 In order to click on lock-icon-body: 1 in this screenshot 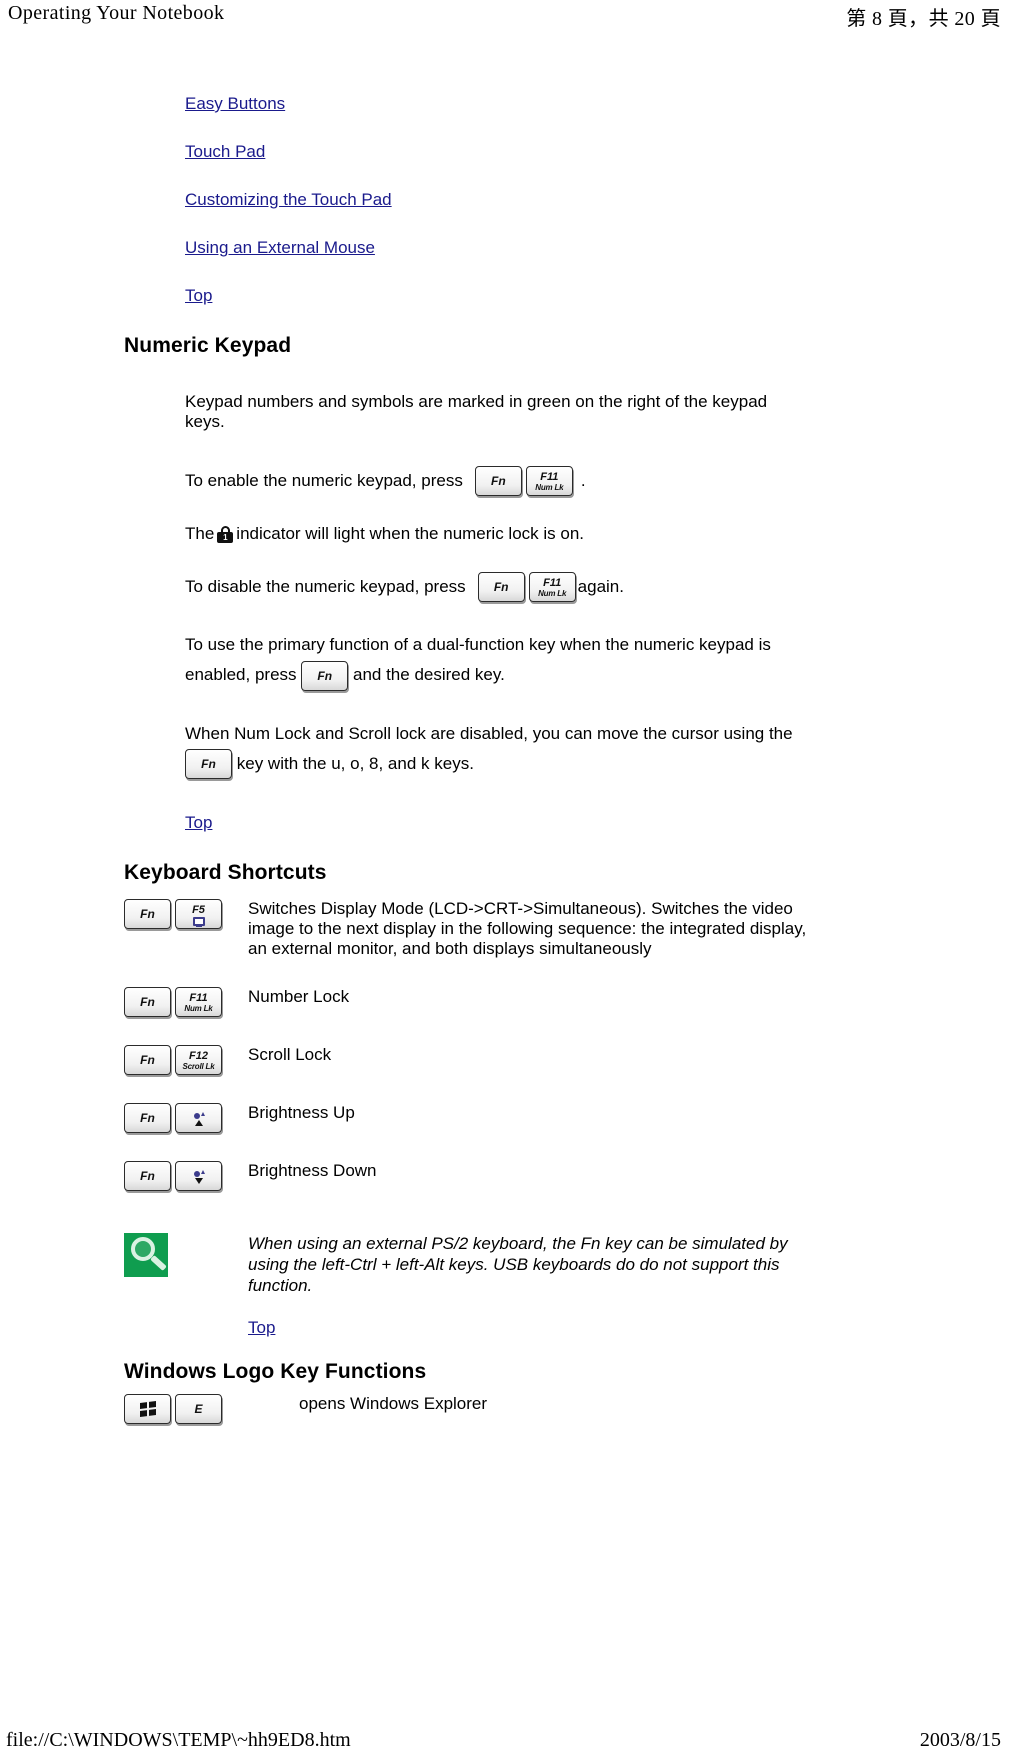, I will do `click(225, 537)`.